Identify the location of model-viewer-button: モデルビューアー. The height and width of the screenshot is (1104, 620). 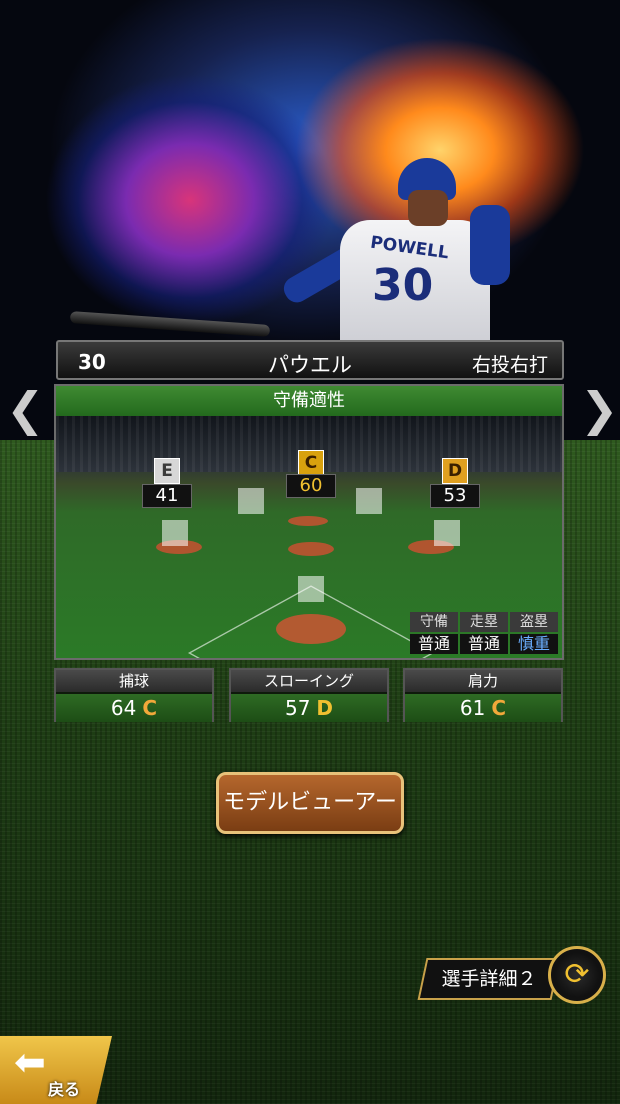
(310, 803).